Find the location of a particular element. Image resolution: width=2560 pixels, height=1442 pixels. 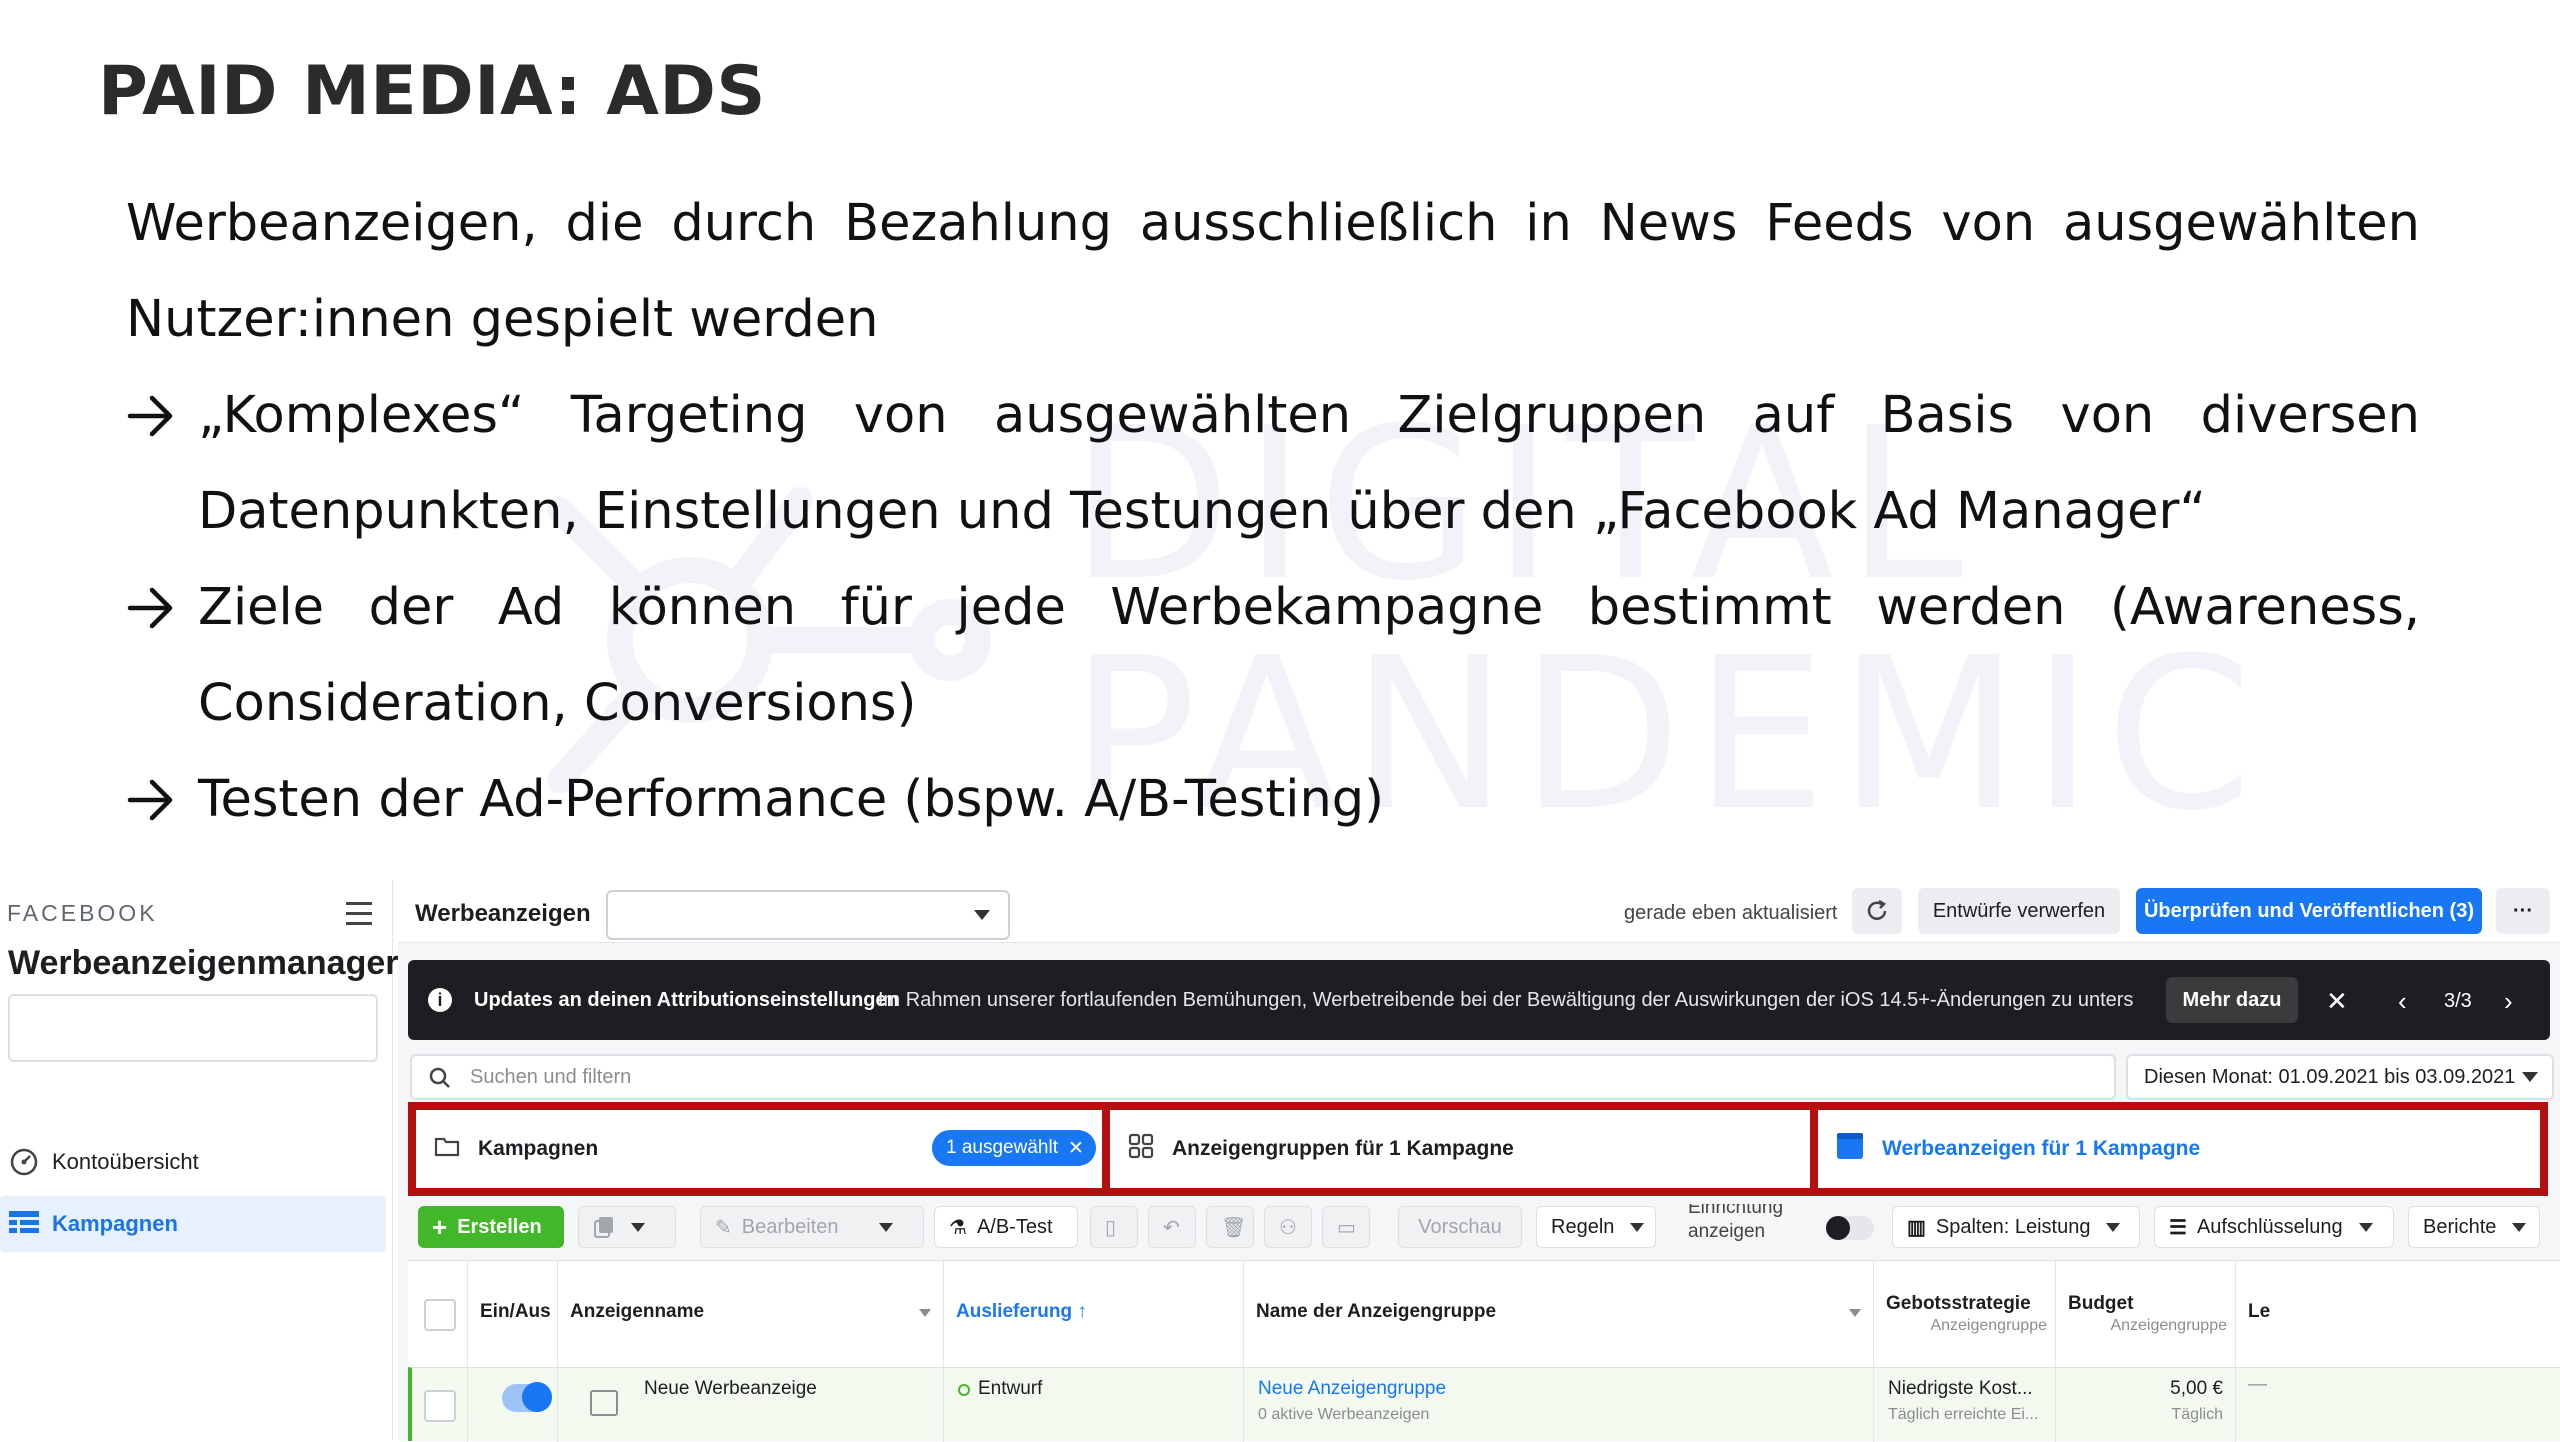

ad-icon is located at coordinates (1850, 1149).